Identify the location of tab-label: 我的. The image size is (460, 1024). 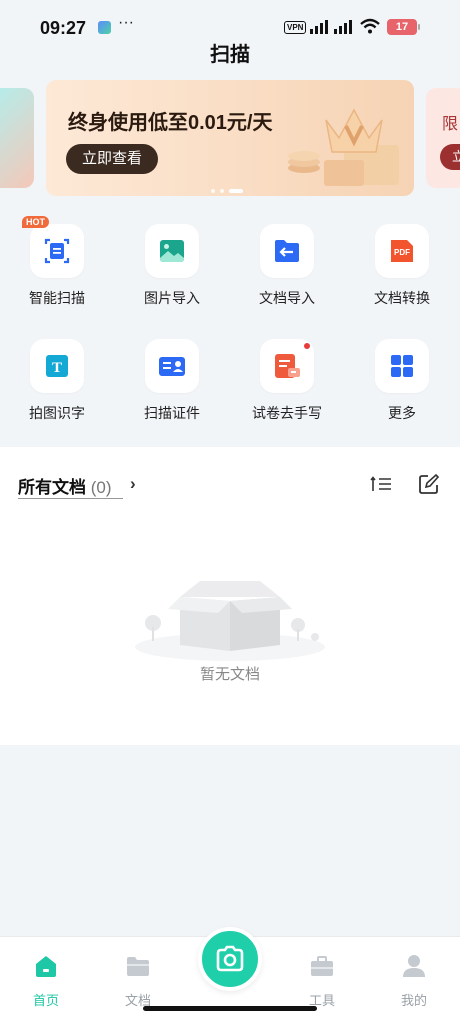
(413, 1000).